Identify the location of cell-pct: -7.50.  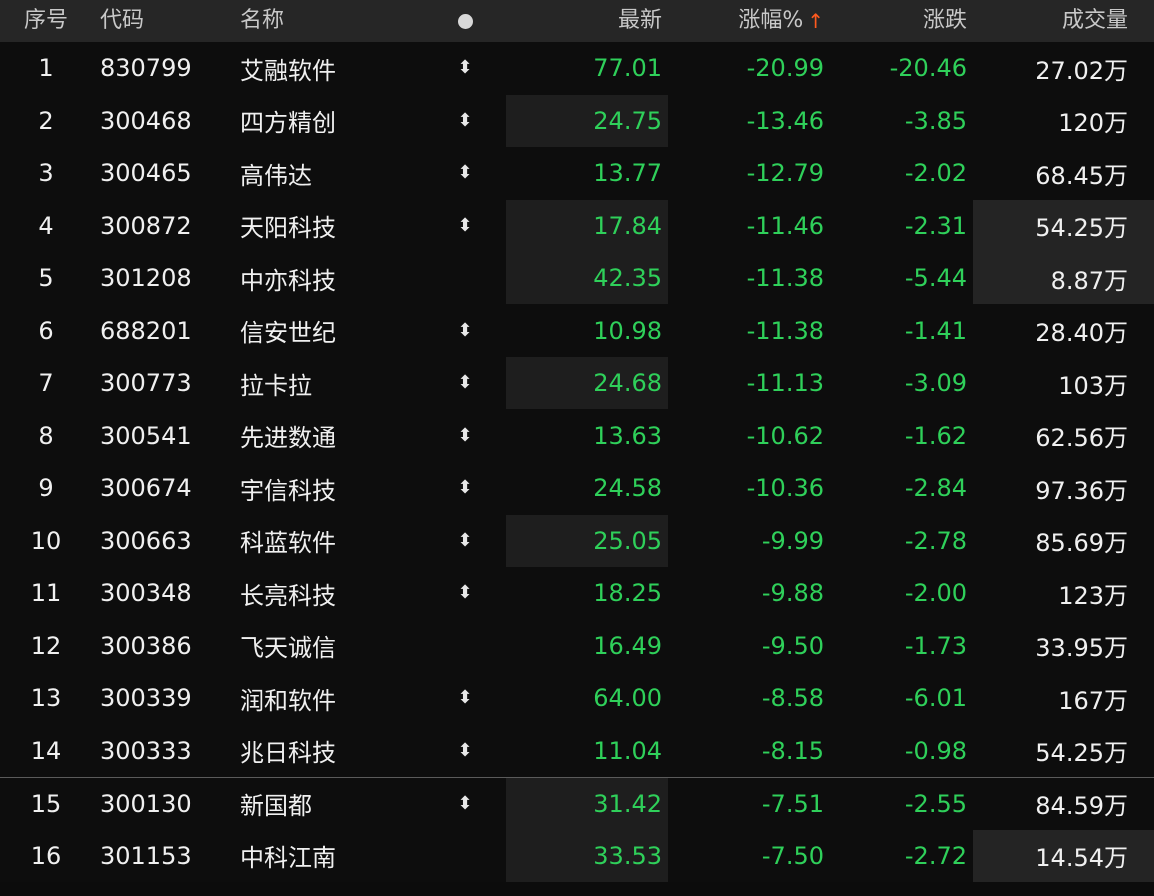
(792, 855).